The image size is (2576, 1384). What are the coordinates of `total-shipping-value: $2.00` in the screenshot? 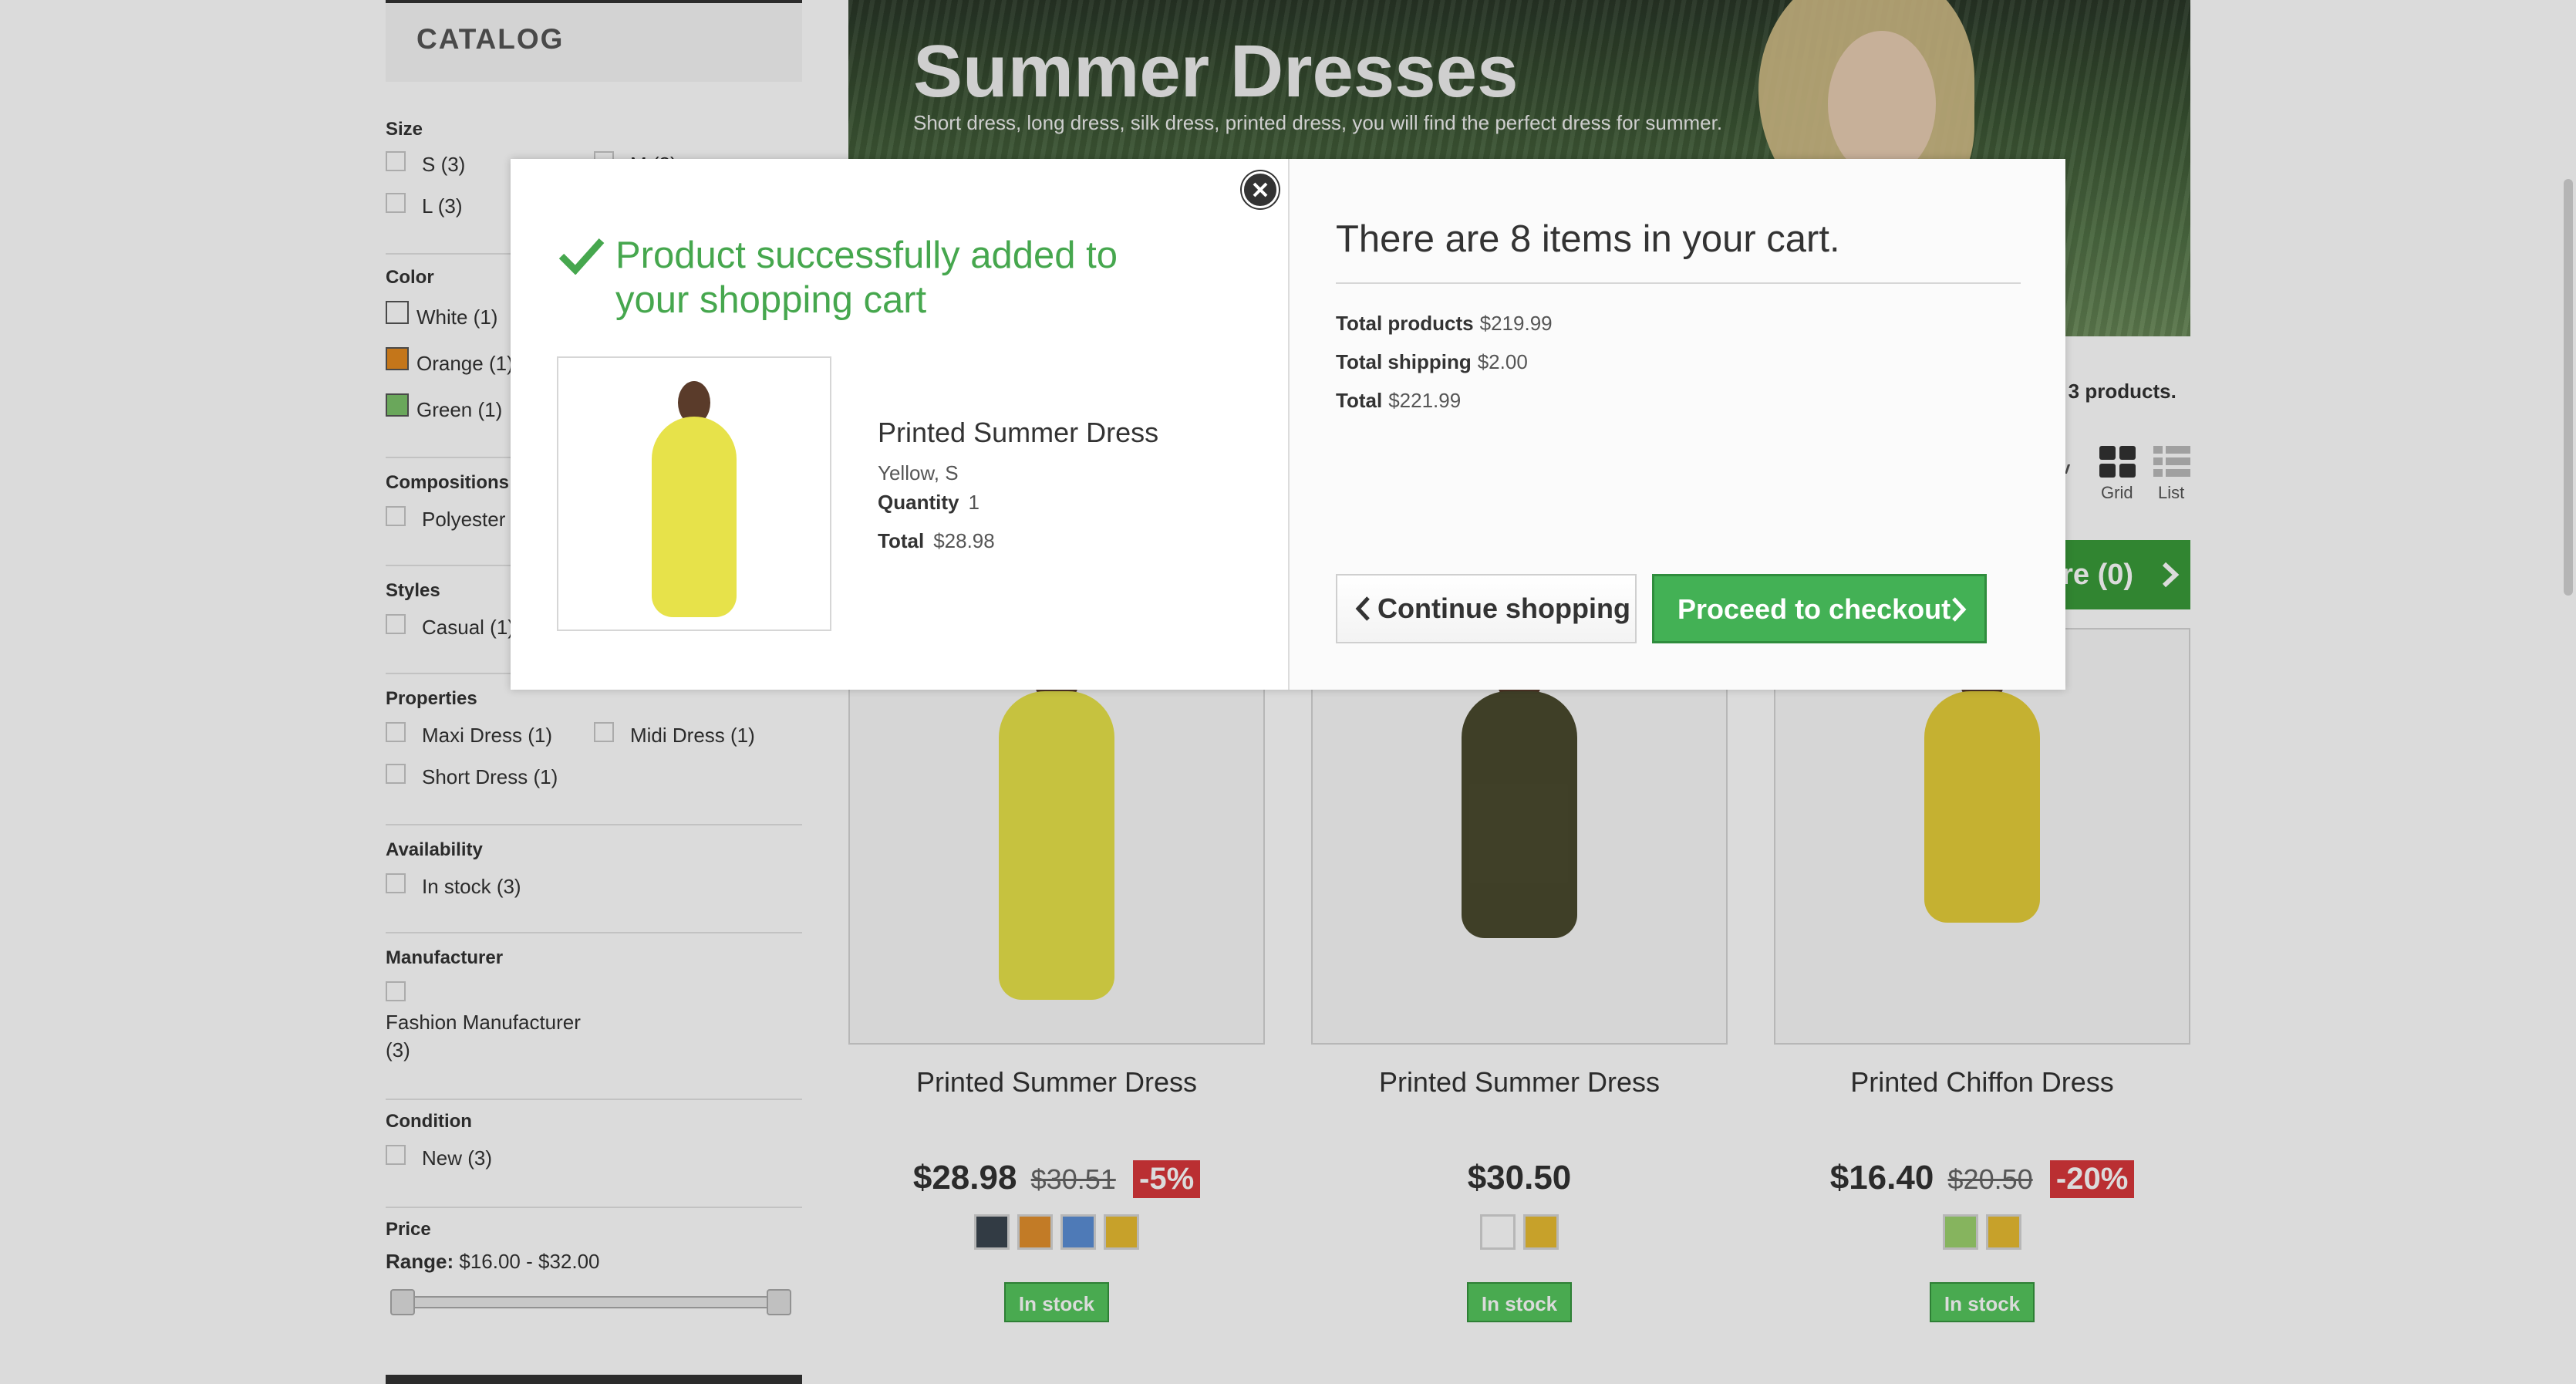 It's located at (1502, 361).